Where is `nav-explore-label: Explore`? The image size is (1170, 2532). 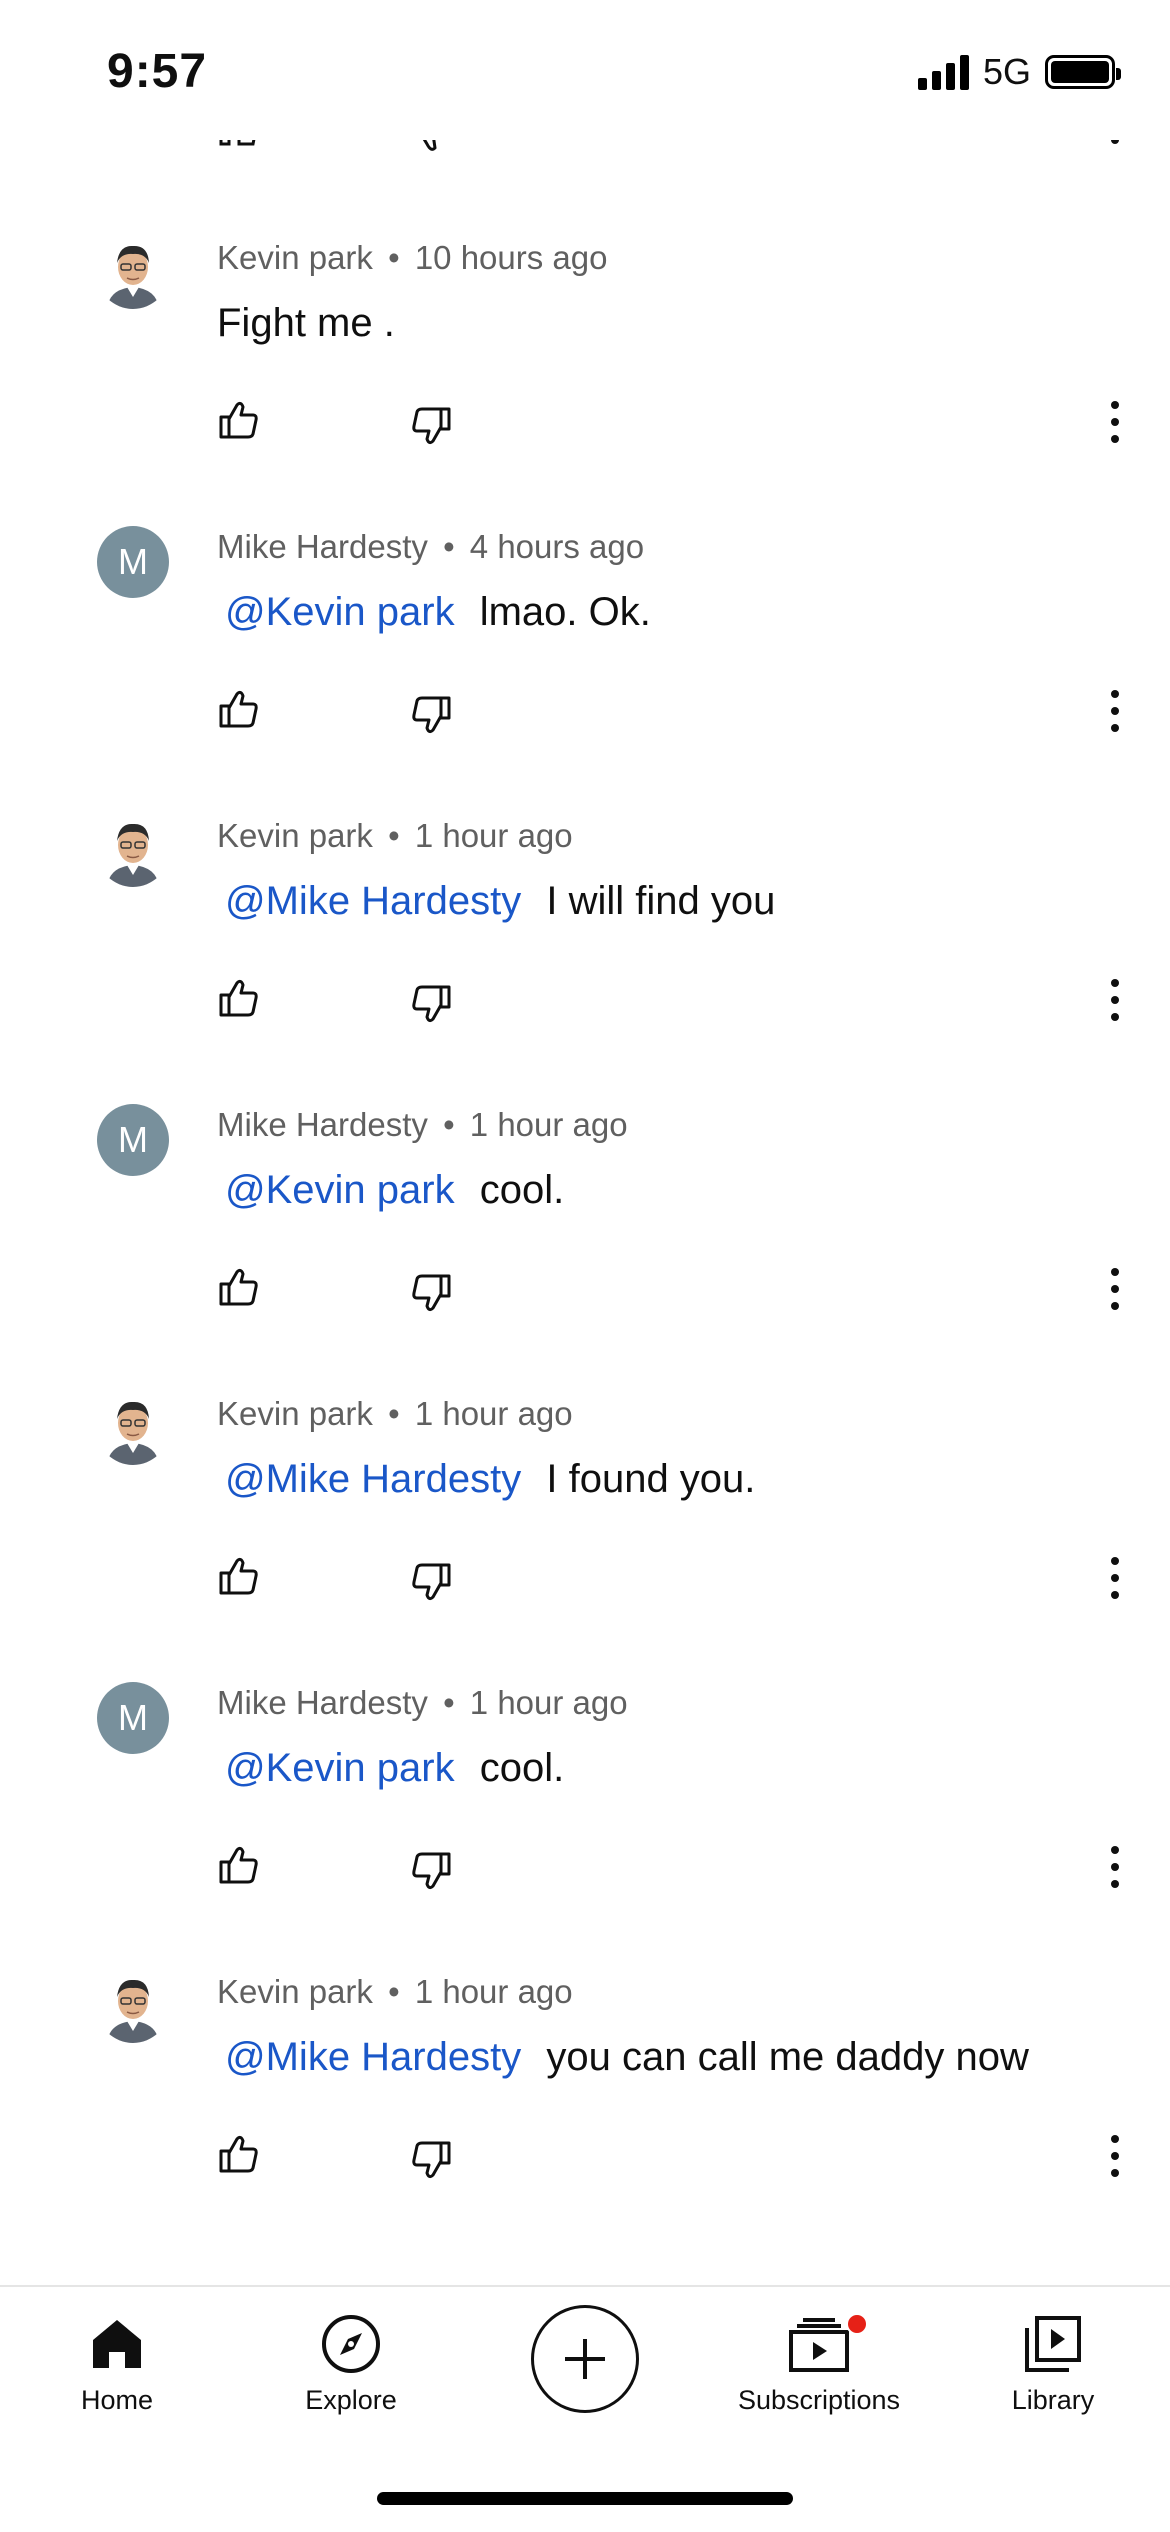
nav-explore-label: Explore is located at coordinates (351, 2400).